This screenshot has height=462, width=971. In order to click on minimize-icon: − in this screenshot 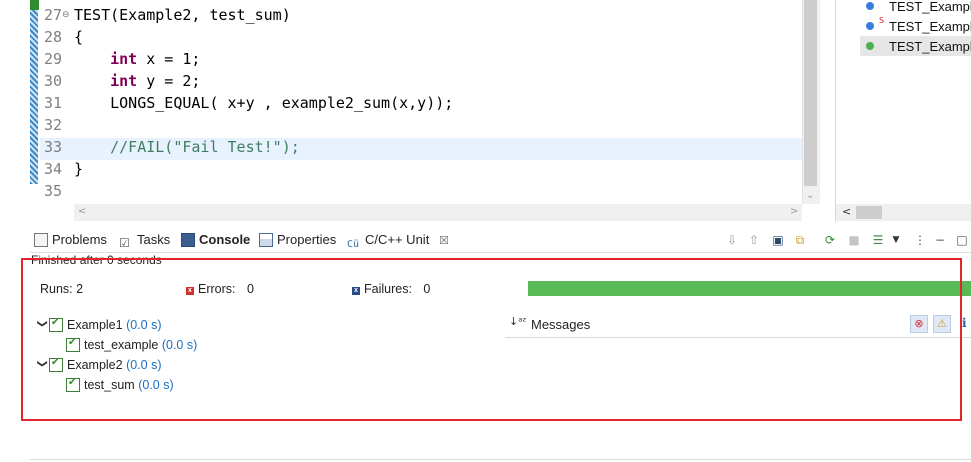, I will do `click(940, 240)`.